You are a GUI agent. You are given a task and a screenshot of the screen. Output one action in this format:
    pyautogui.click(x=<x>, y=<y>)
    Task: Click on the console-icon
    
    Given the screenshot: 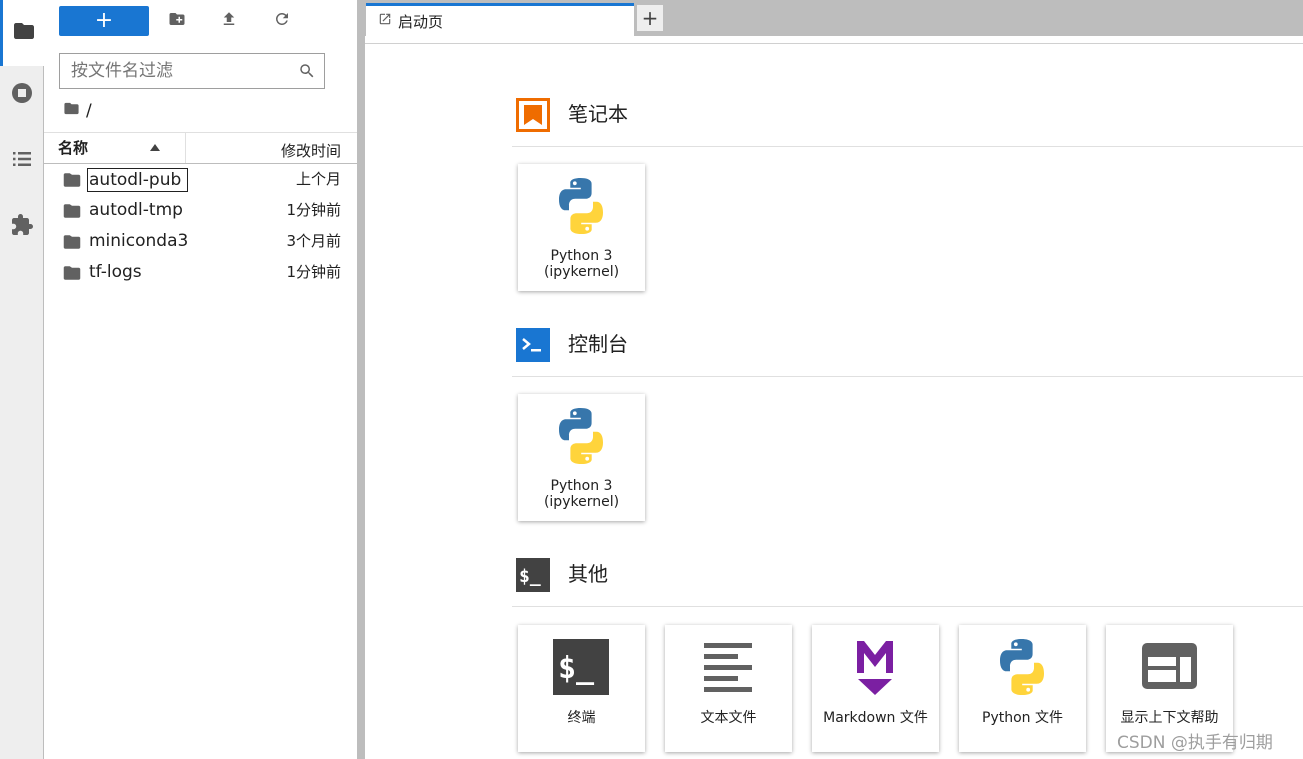 What is the action you would take?
    pyautogui.click(x=533, y=345)
    